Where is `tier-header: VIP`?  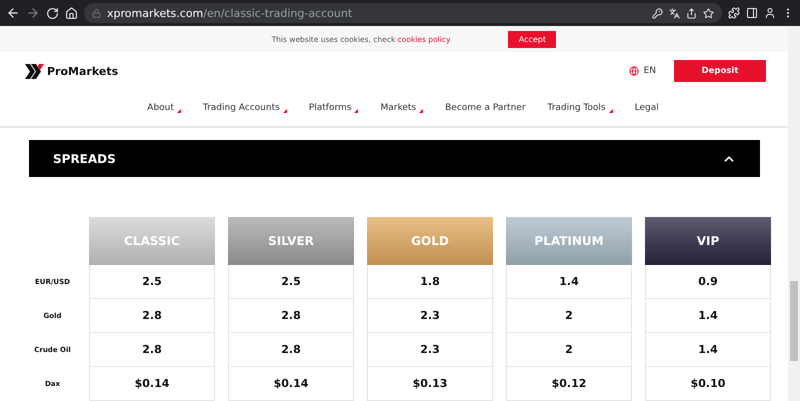 tier-header: VIP is located at coordinates (708, 241).